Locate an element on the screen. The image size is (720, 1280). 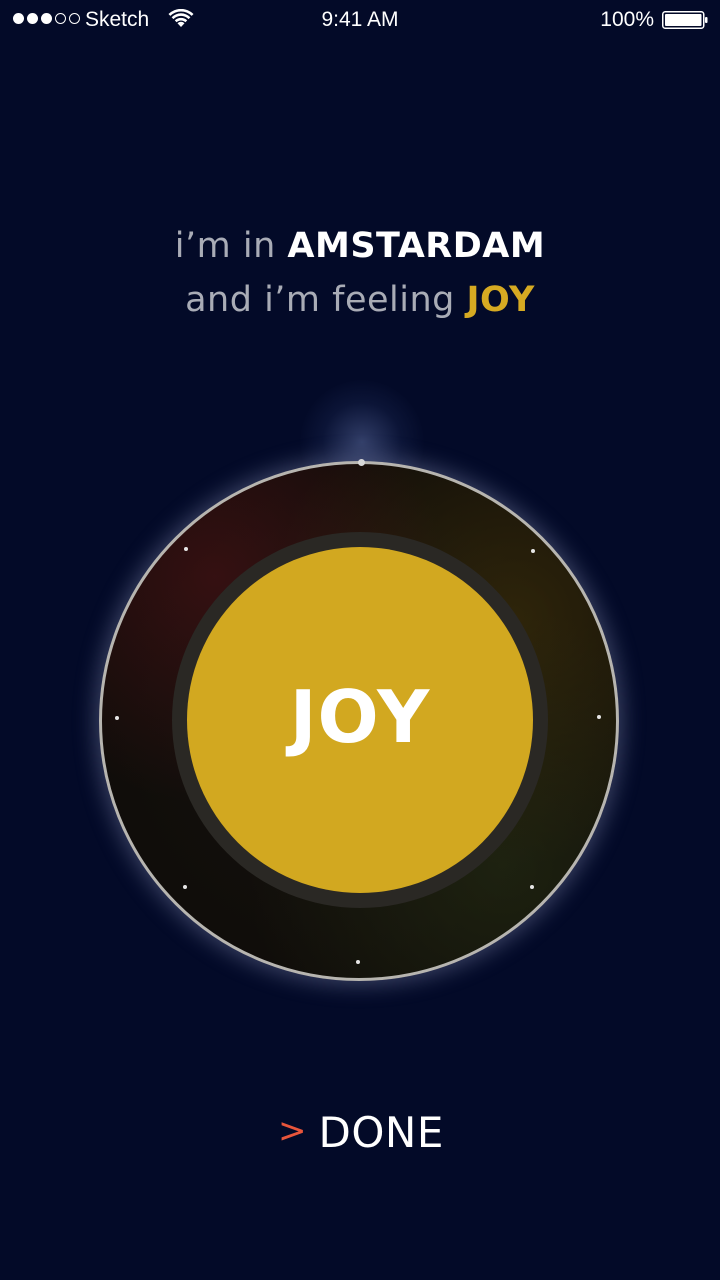
dial-handle is located at coordinates (361, 462).